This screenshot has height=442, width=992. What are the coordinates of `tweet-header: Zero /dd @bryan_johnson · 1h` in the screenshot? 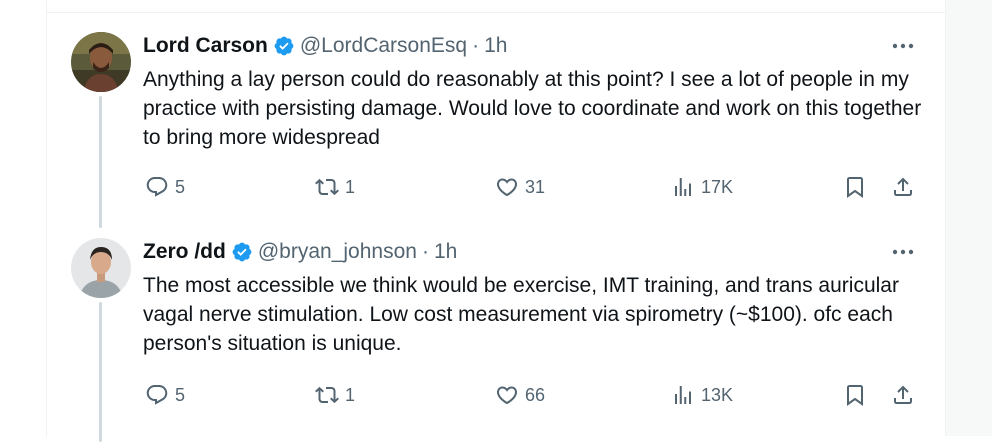 It's located at (300, 252).